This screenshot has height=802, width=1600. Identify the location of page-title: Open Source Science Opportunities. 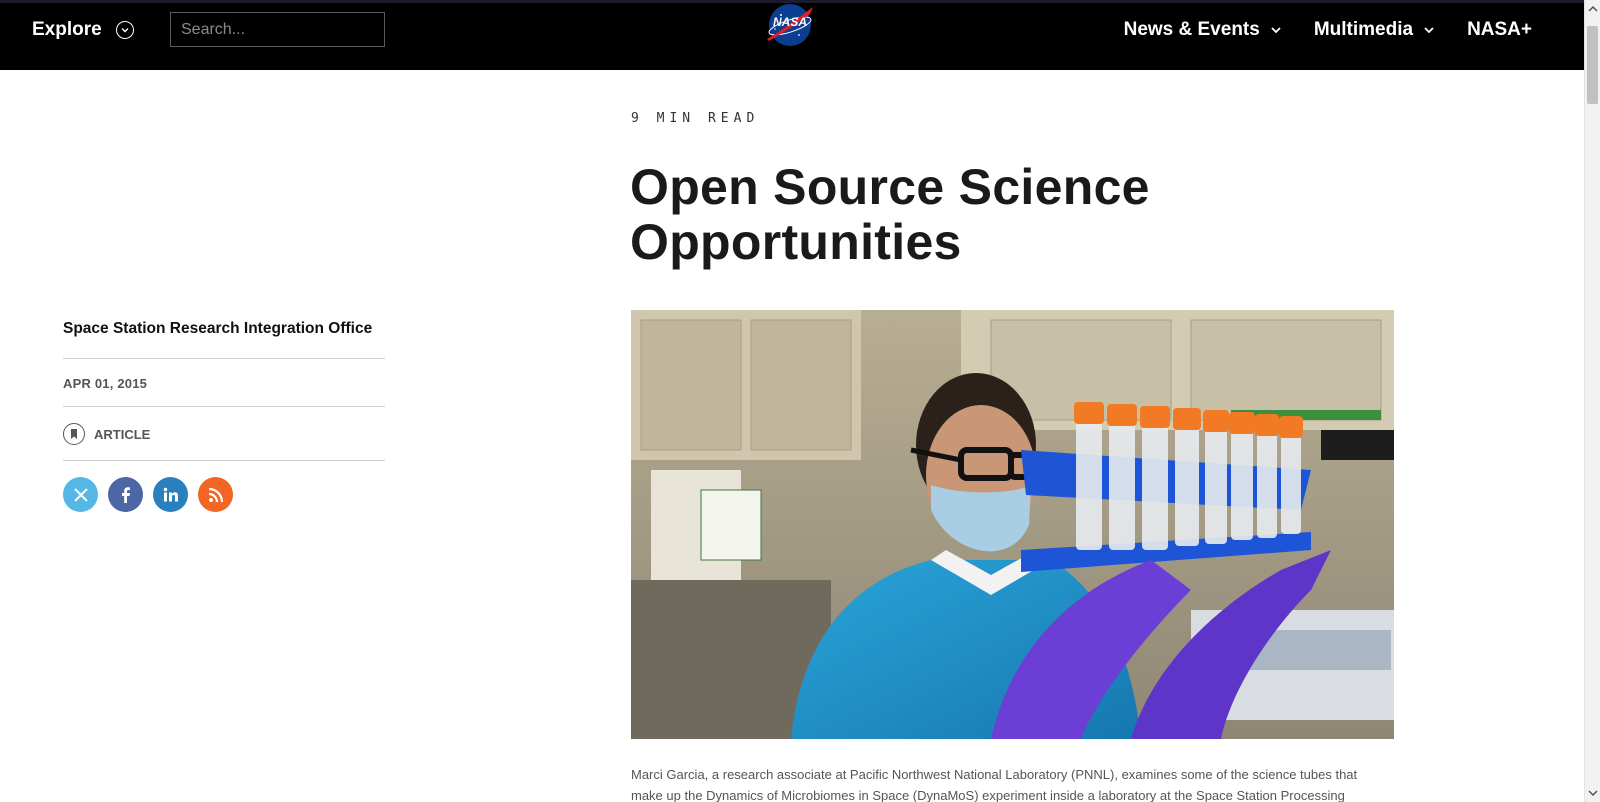
(1010, 215).